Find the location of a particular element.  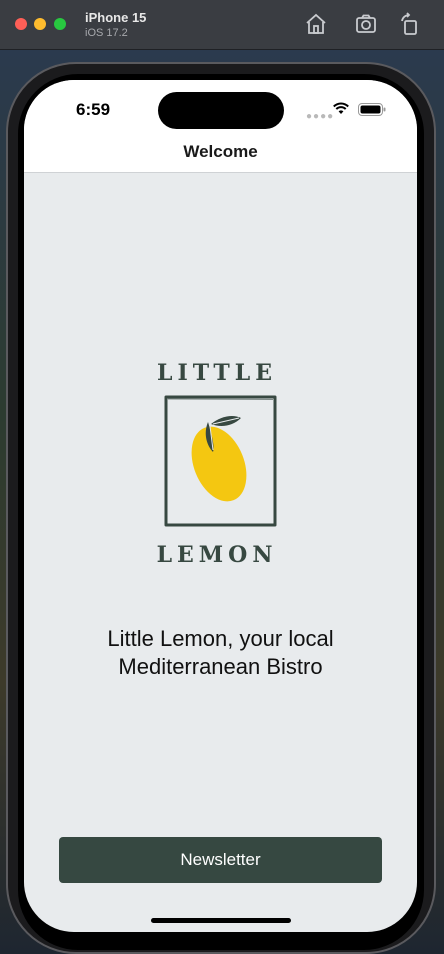

status-bar: 6:59 ●●●● is located at coordinates (220, 107).